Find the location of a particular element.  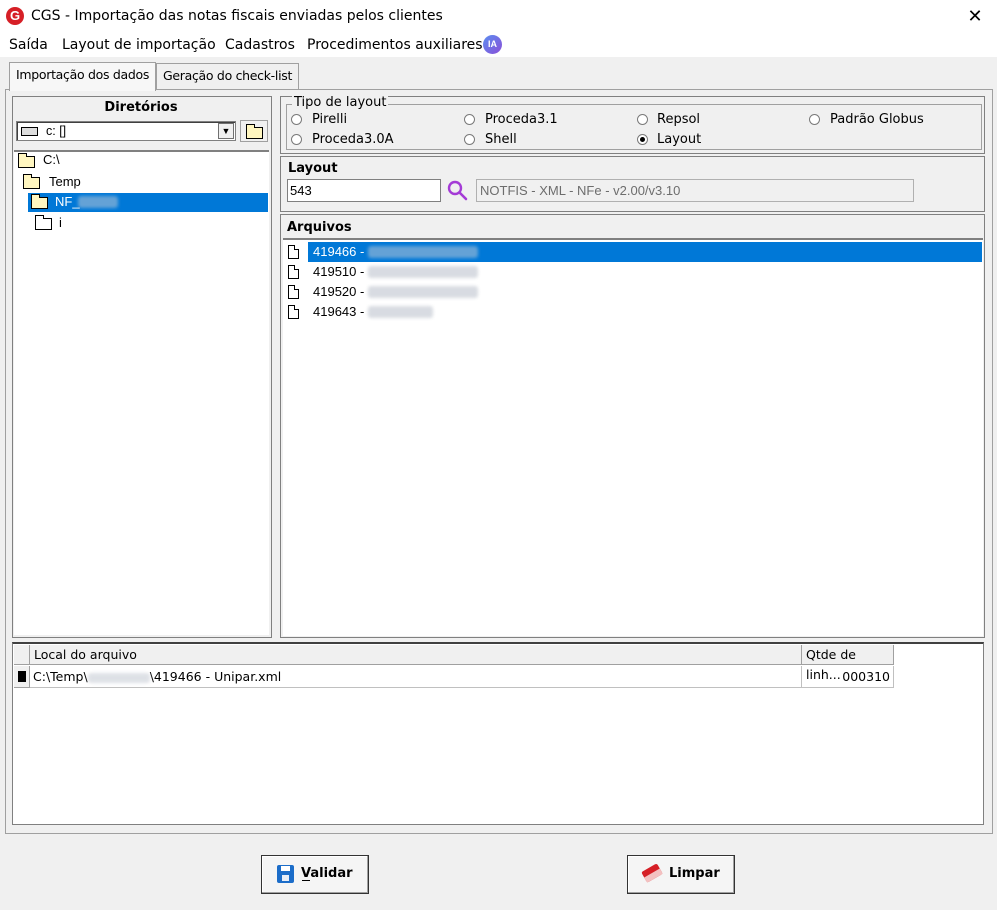

layout-code-input: 543 is located at coordinates (364, 190).